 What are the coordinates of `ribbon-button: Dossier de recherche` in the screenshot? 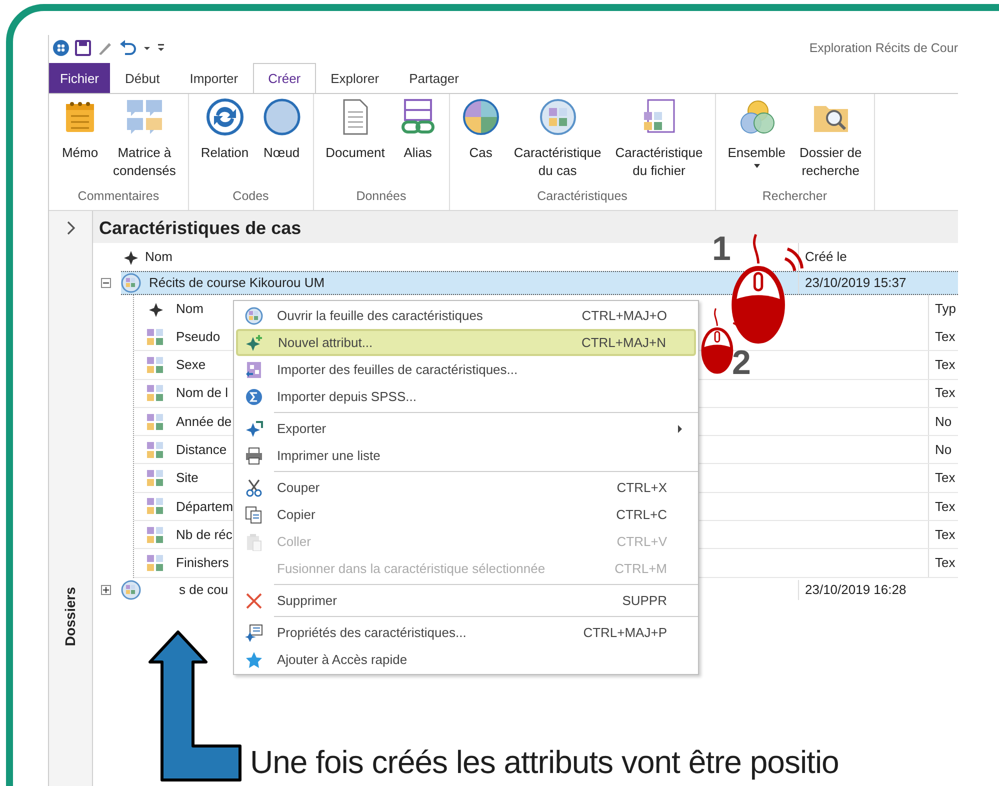 It's located at (831, 141).